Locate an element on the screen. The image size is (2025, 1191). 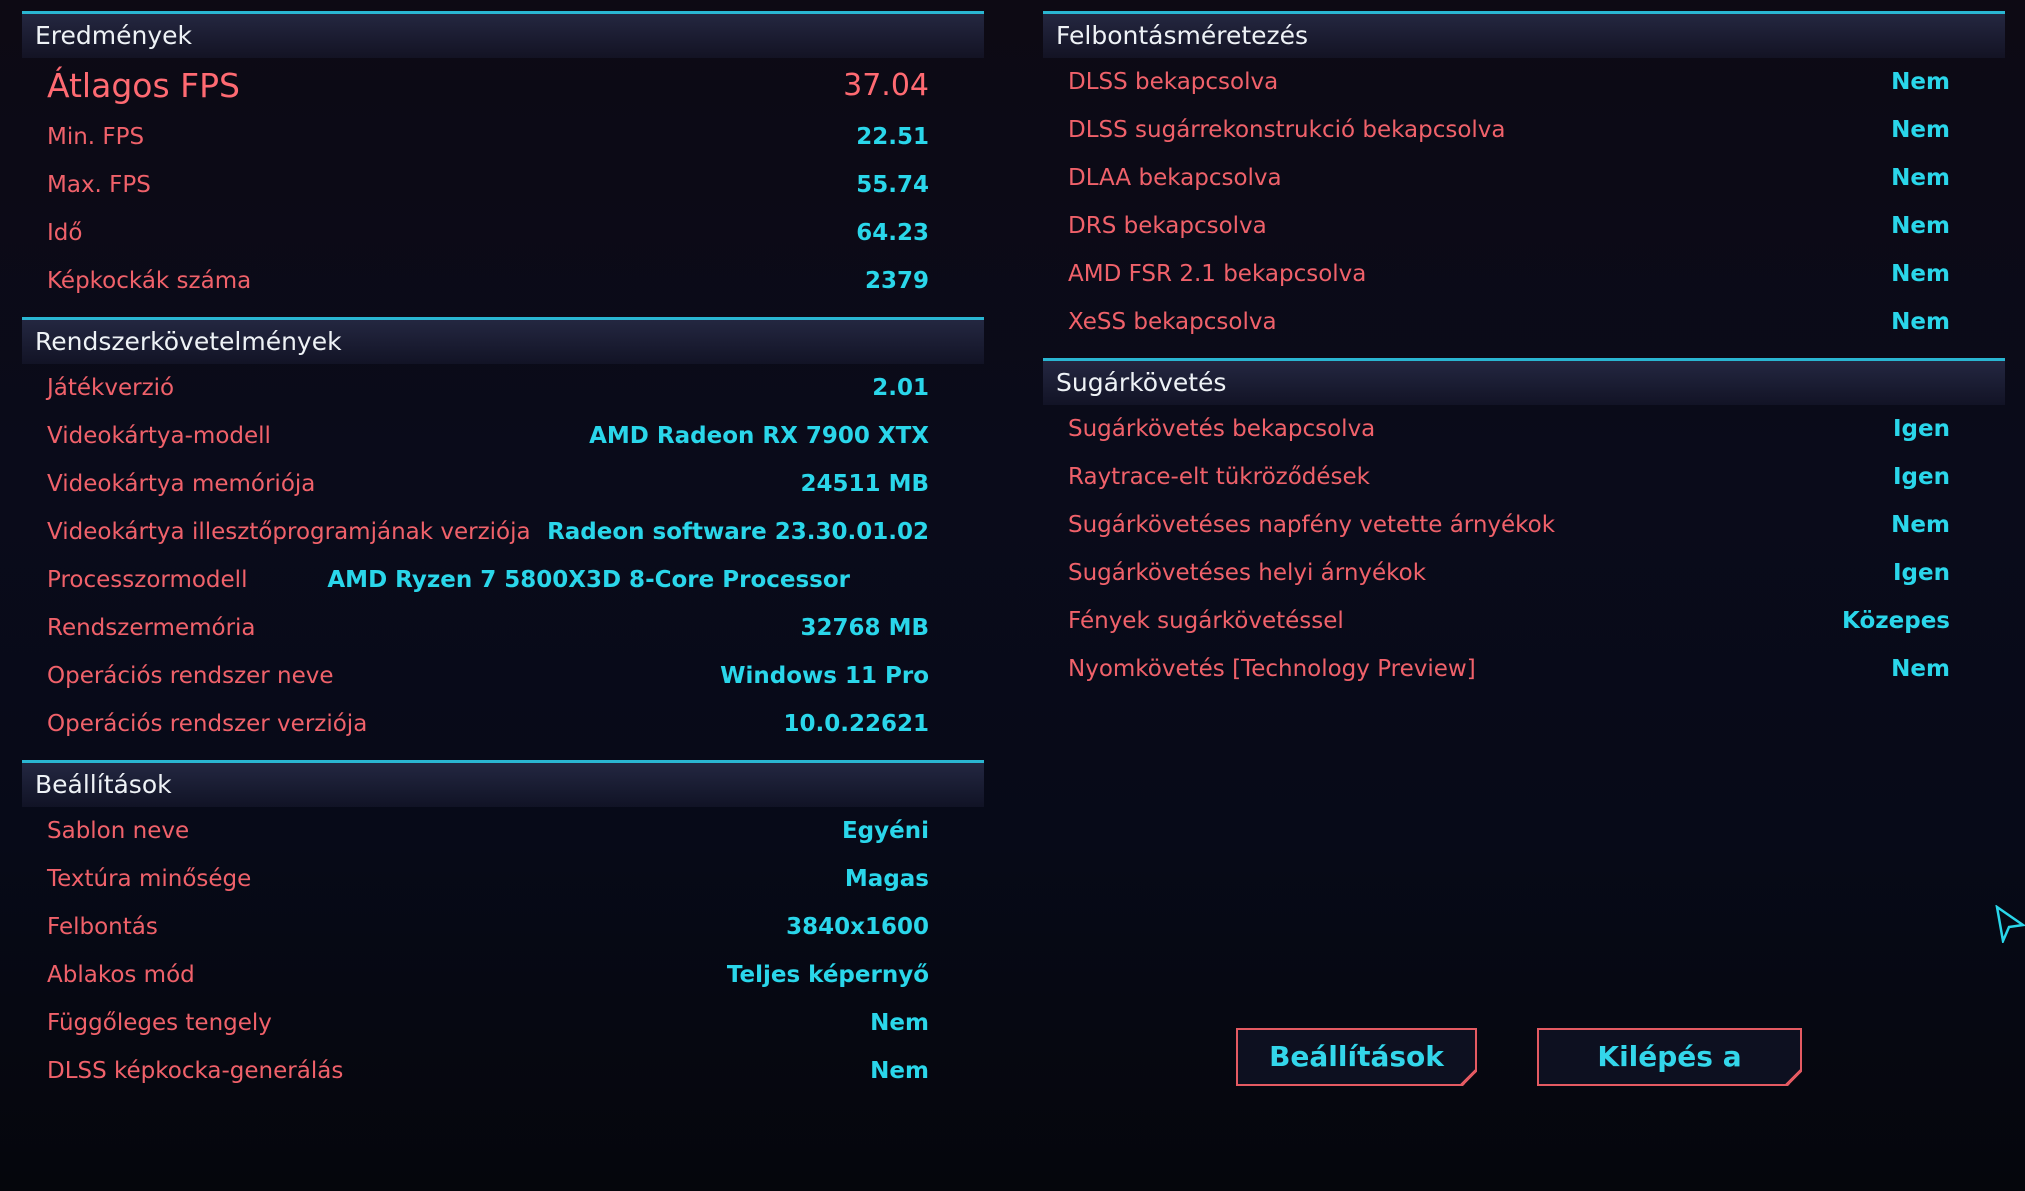
settings-row: Felbontás 3840x1600 is located at coordinates (503, 927).